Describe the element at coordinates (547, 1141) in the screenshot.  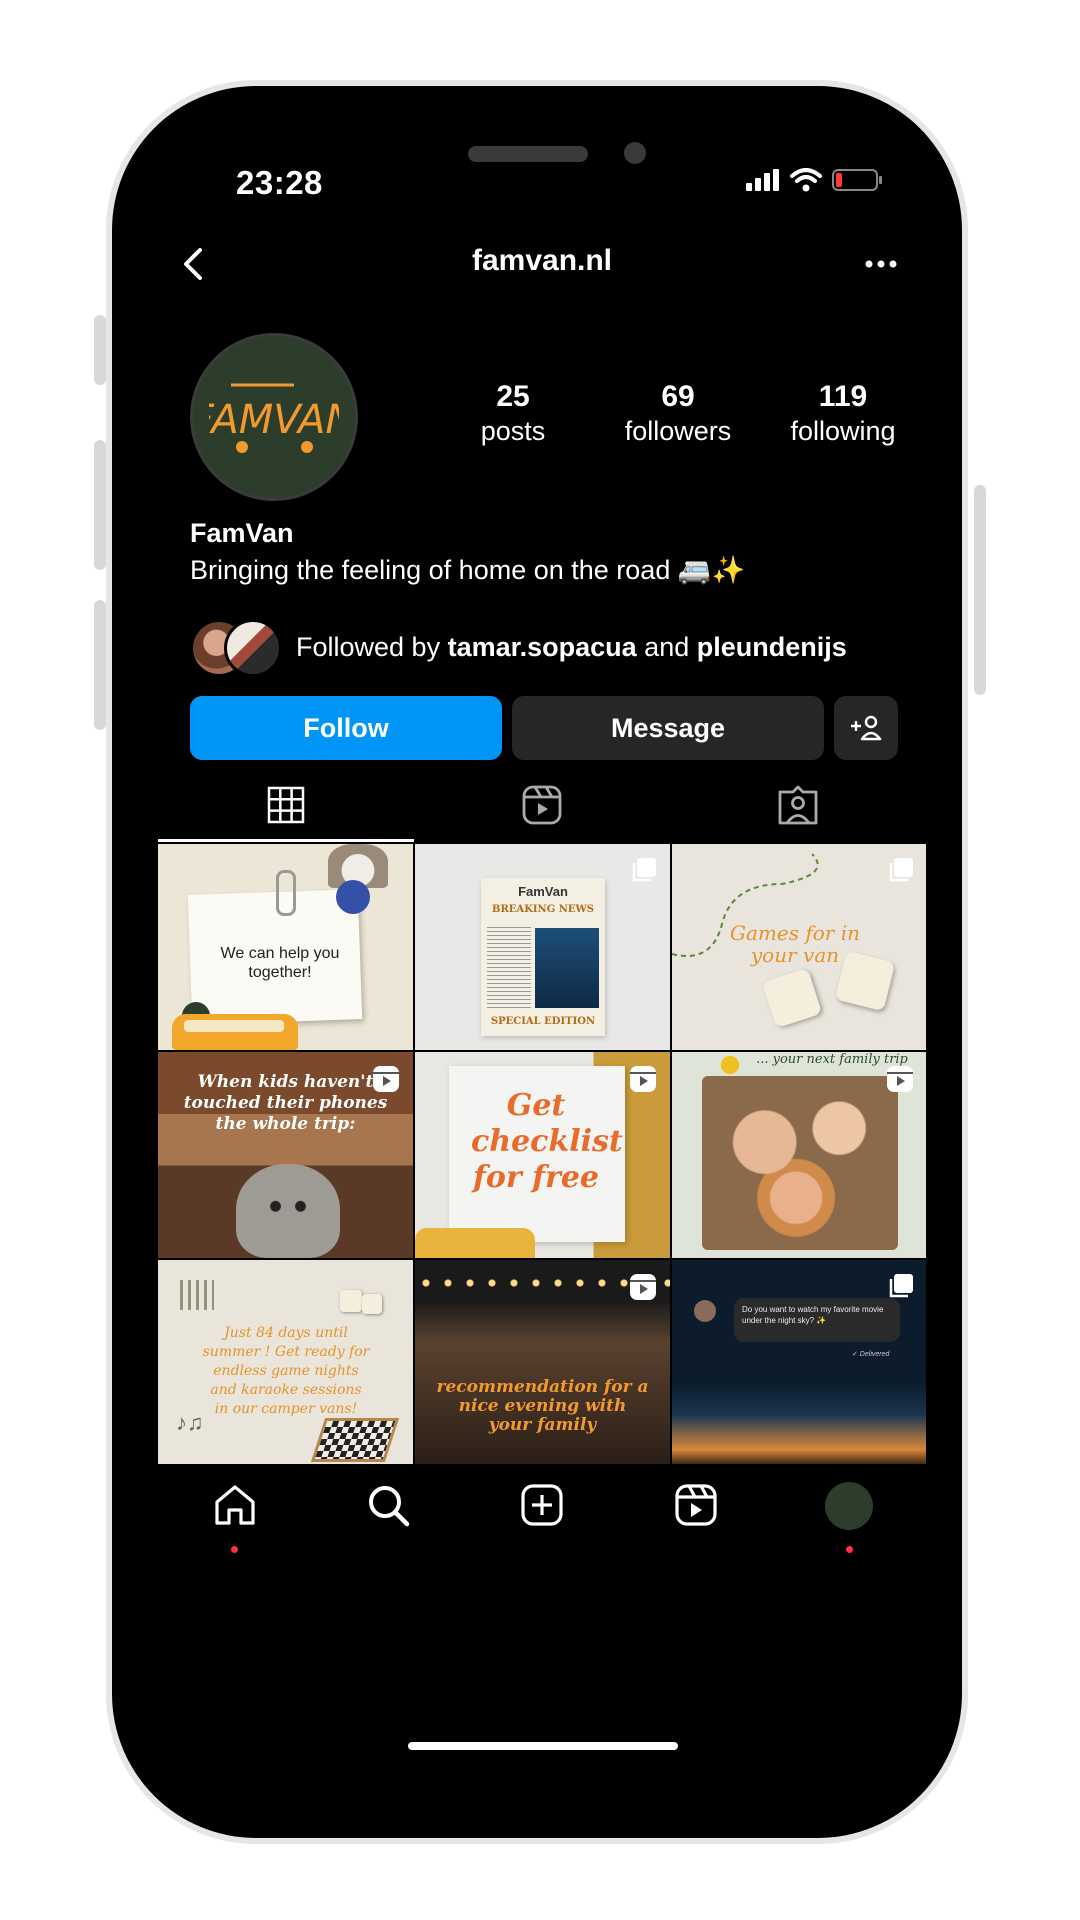
I see `post-caption: Get checklist for free` at that location.